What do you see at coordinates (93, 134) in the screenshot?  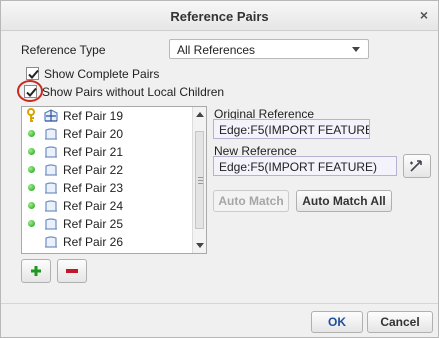 I see `pair-label: Ref Pair 20` at bounding box center [93, 134].